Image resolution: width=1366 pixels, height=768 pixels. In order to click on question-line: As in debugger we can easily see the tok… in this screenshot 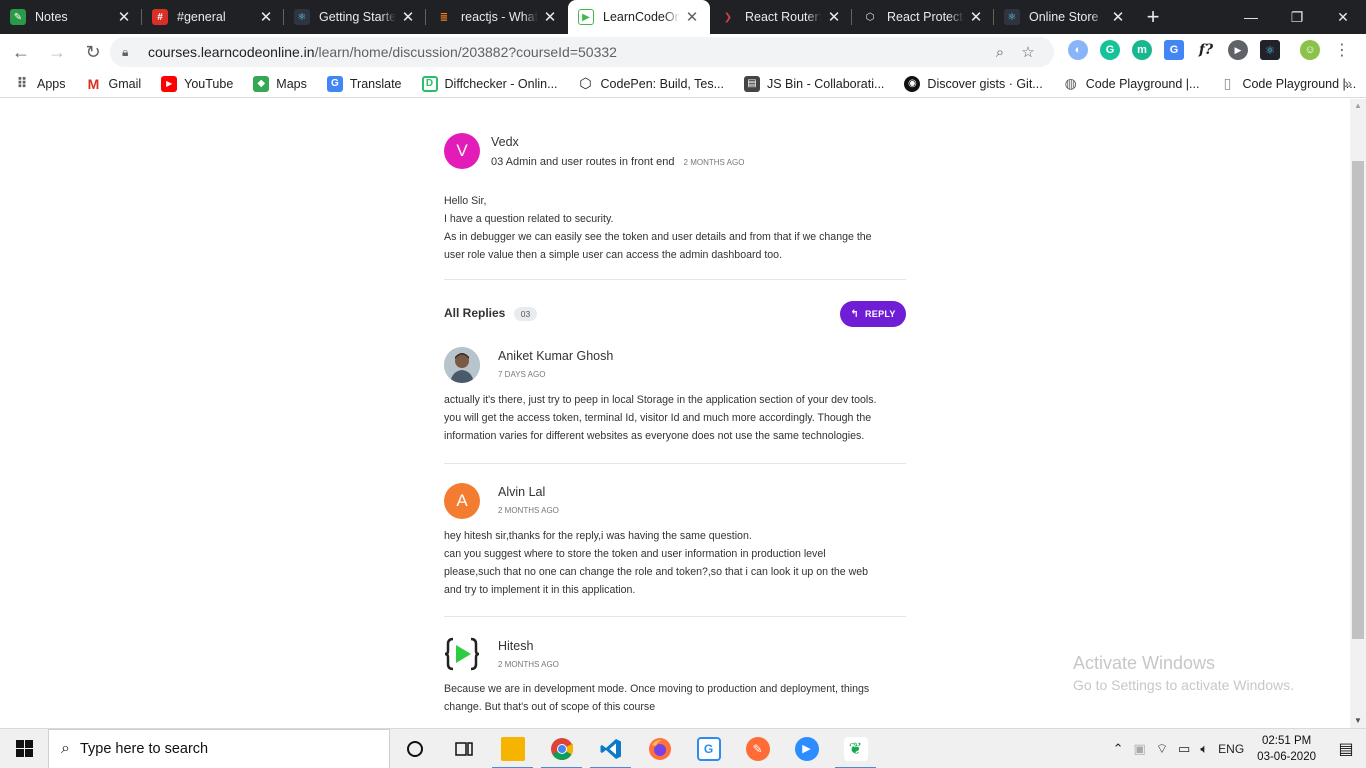, I will do `click(658, 237)`.